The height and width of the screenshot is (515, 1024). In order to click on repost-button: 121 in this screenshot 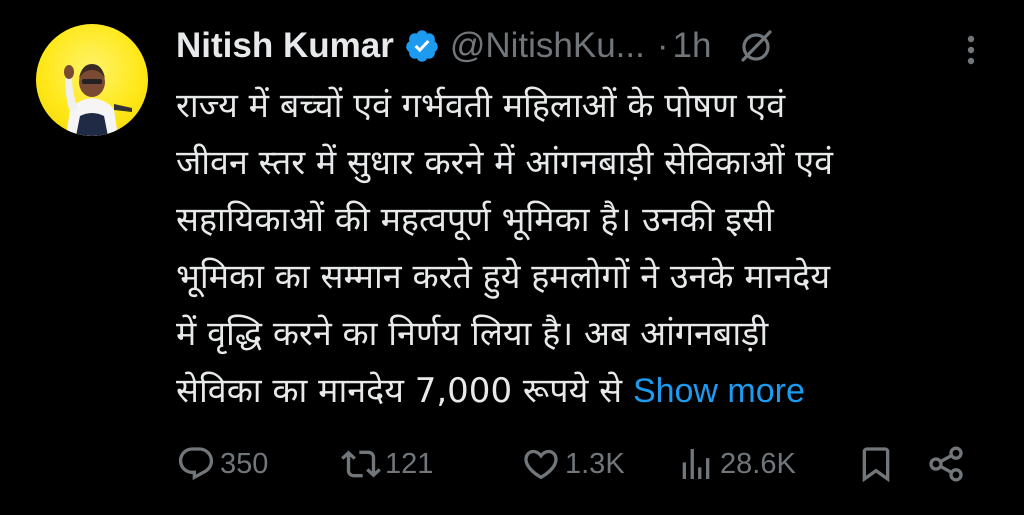, I will do `click(387, 464)`.